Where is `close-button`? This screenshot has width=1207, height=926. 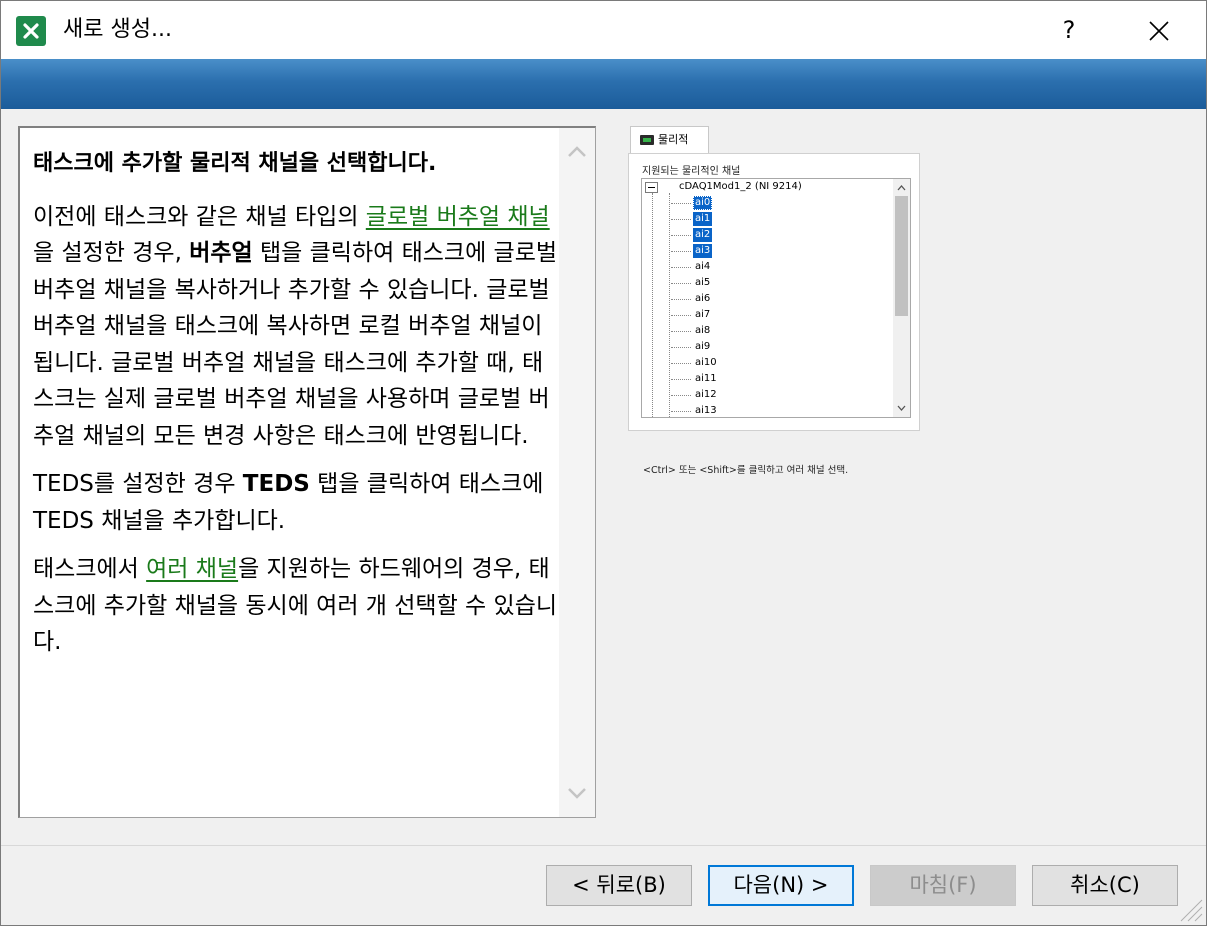
close-button is located at coordinates (1159, 31).